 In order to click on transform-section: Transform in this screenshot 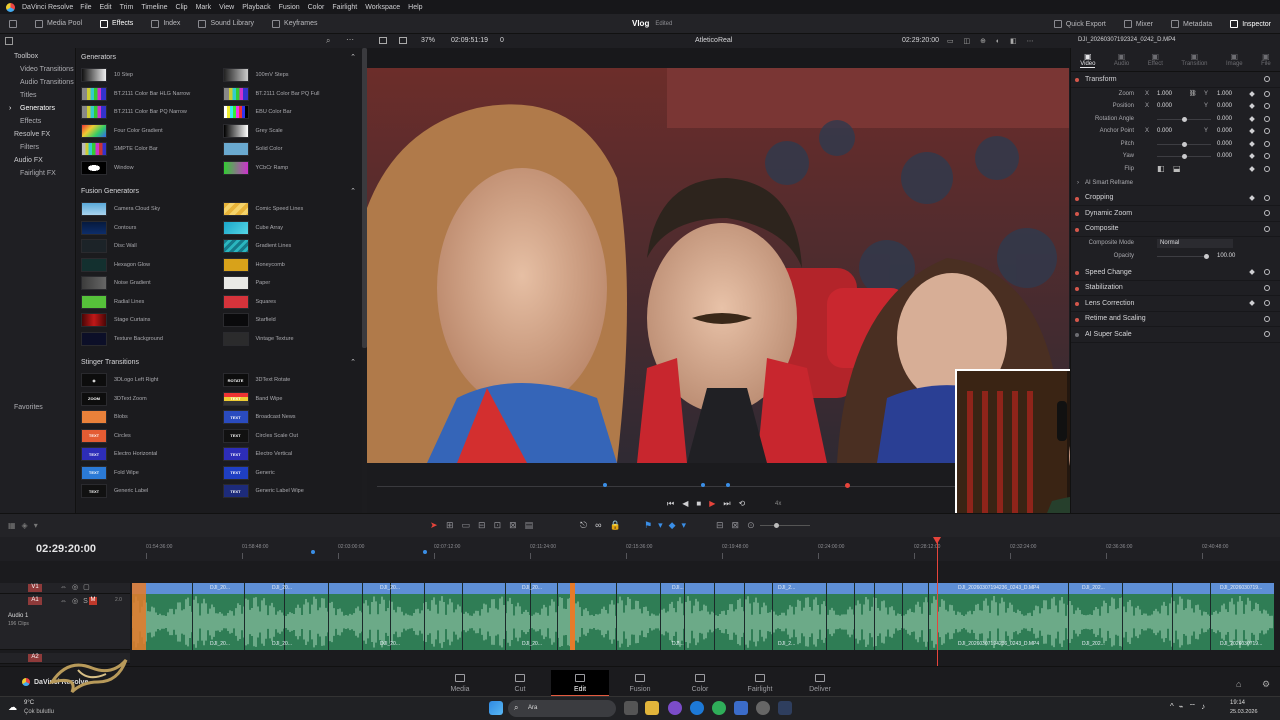, I will do `click(1175, 80)`.